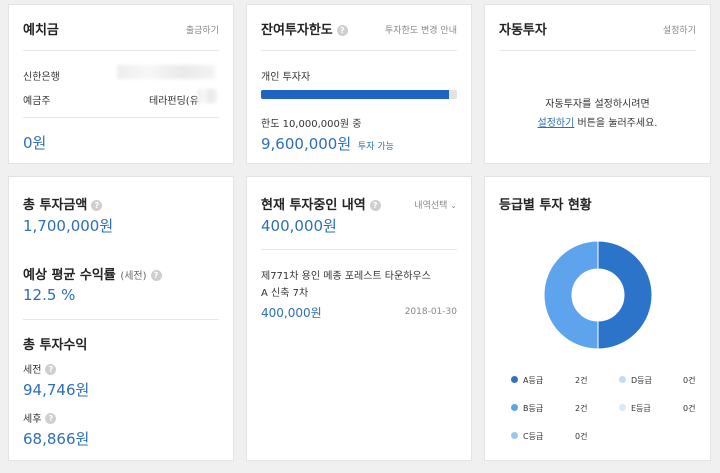 The height and width of the screenshot is (473, 720). I want to click on chevron-down-icon: ⌄, so click(453, 205).